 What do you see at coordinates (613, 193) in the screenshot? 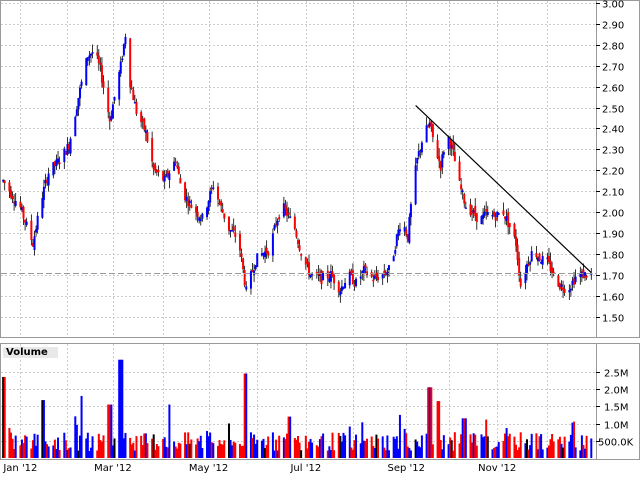
I see `price-tick-label: 2.10` at bounding box center [613, 193].